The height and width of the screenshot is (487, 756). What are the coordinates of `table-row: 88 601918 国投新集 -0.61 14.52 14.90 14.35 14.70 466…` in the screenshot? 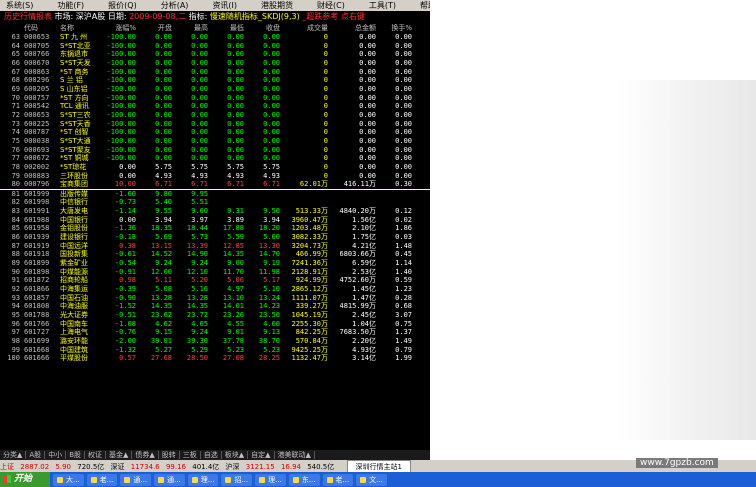 It's located at (215, 254).